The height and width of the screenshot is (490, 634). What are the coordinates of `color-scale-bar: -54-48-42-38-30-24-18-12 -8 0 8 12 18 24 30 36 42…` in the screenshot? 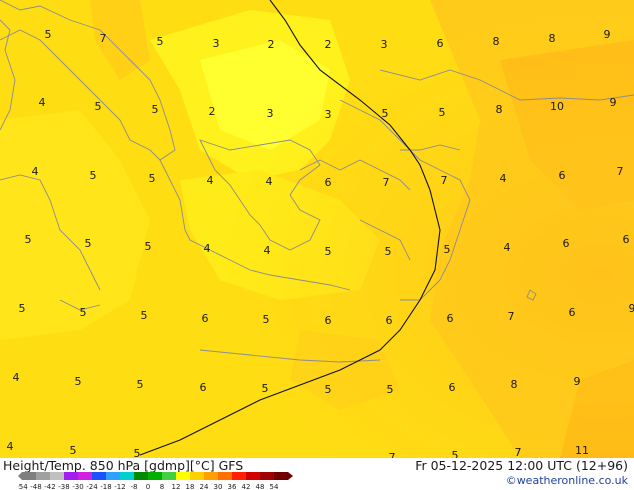 It's located at (155, 481).